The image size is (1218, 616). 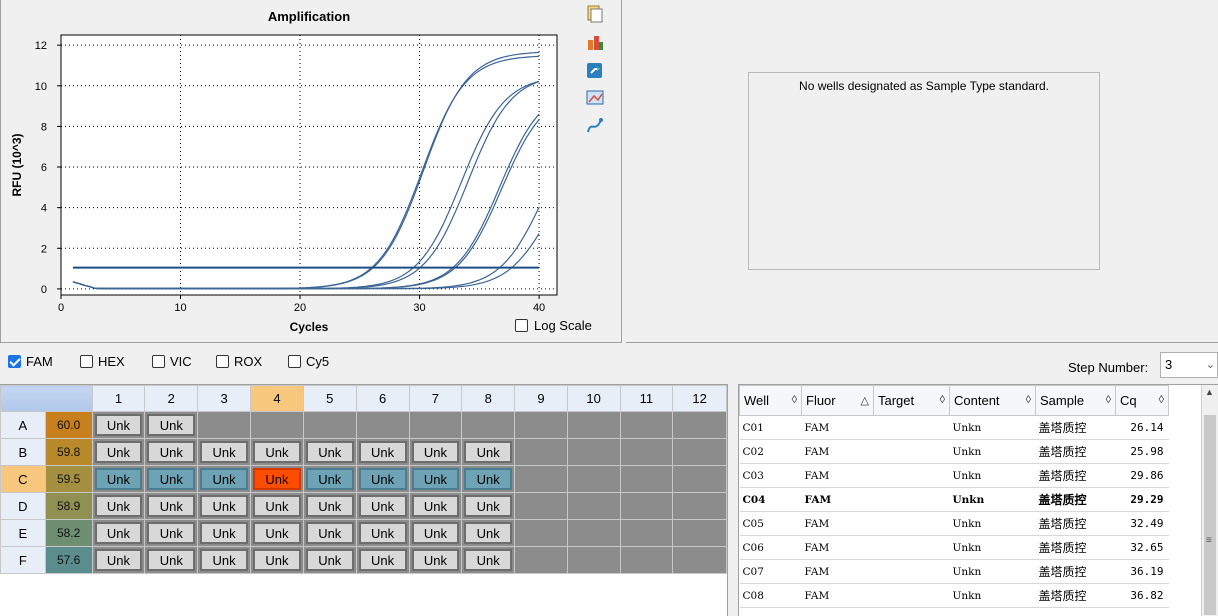 I want to click on chart-settings-icon, so click(x=595, y=126).